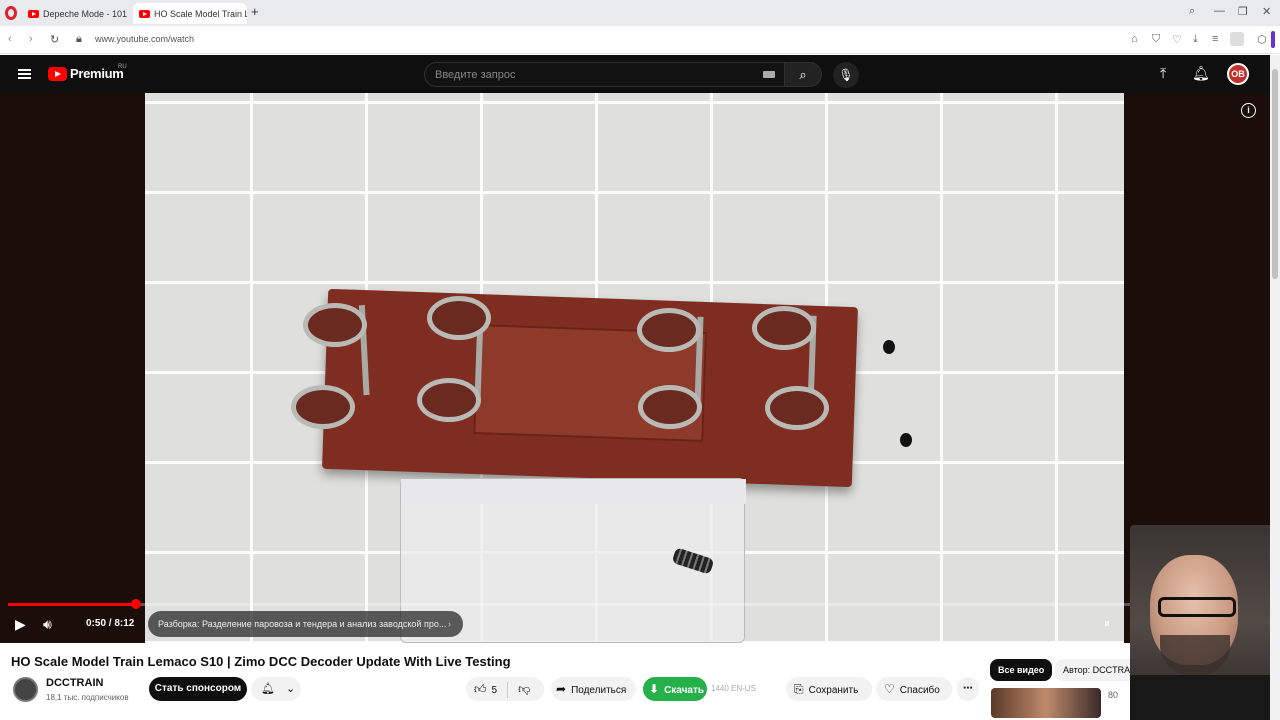 The width and height of the screenshot is (1280, 720). Describe the element at coordinates (20, 624) in the screenshot. I see `play-icon: ▶` at that location.